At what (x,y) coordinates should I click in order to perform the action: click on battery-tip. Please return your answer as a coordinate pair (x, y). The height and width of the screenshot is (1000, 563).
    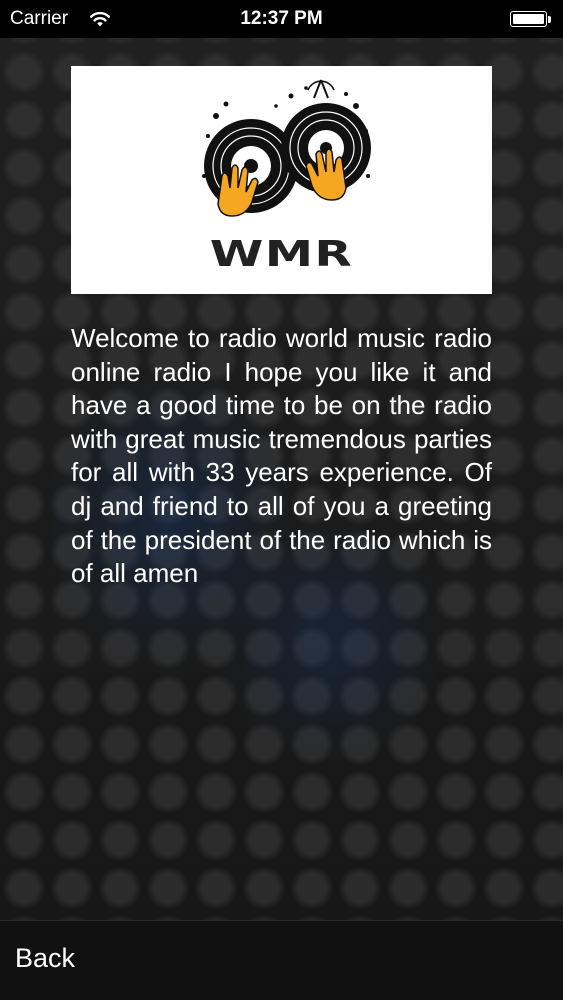
    Looking at the image, I should click on (549, 19).